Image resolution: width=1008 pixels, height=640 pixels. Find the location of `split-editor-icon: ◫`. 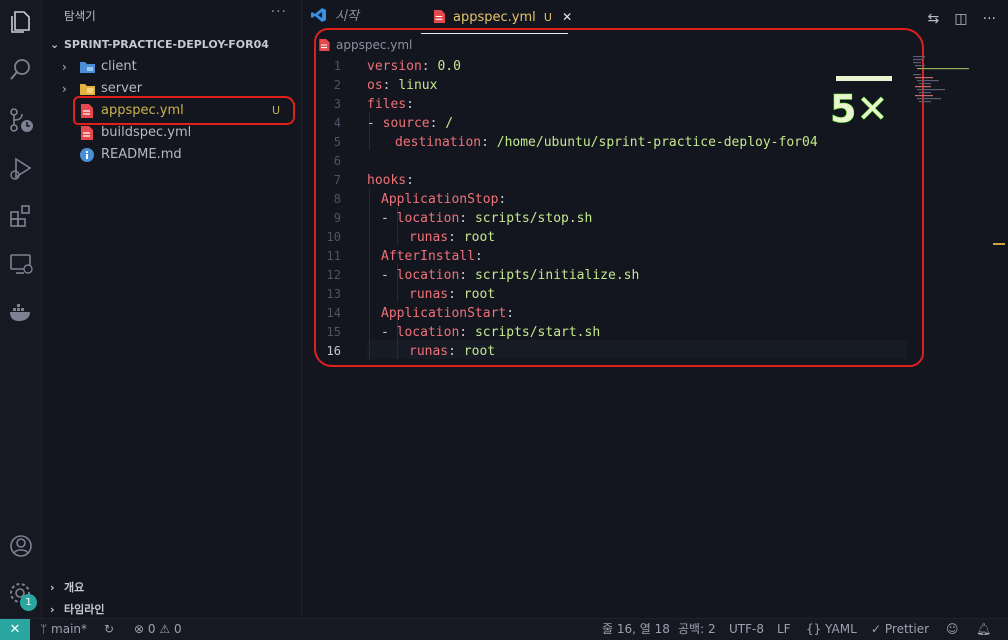

split-editor-icon: ◫ is located at coordinates (960, 19).